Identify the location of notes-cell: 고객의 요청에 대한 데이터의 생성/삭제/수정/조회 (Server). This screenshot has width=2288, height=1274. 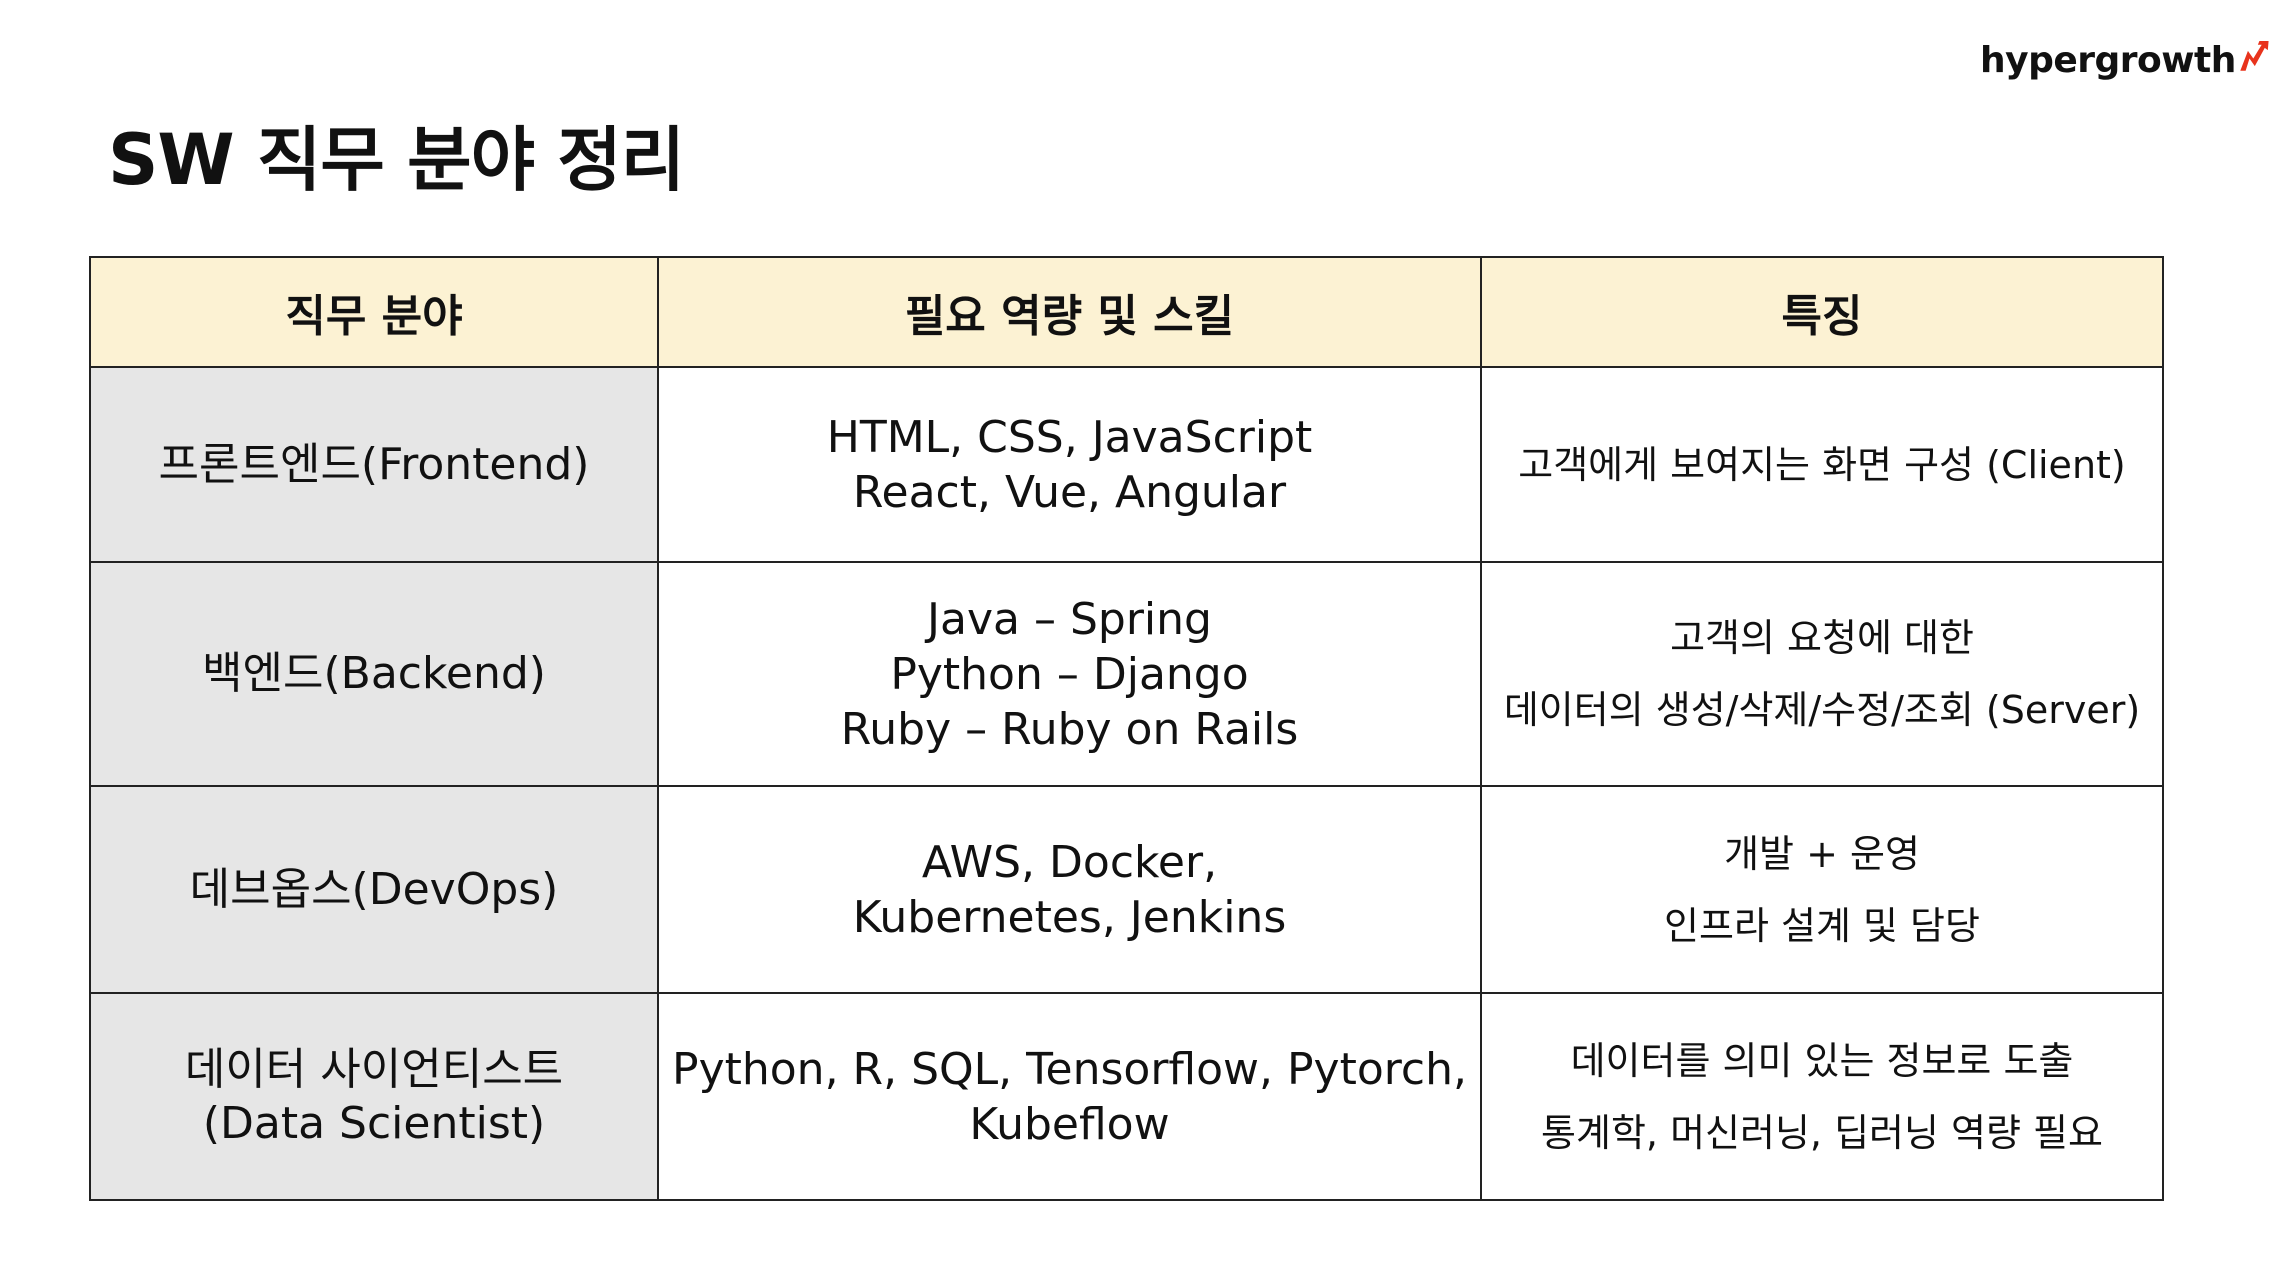
(1822, 674).